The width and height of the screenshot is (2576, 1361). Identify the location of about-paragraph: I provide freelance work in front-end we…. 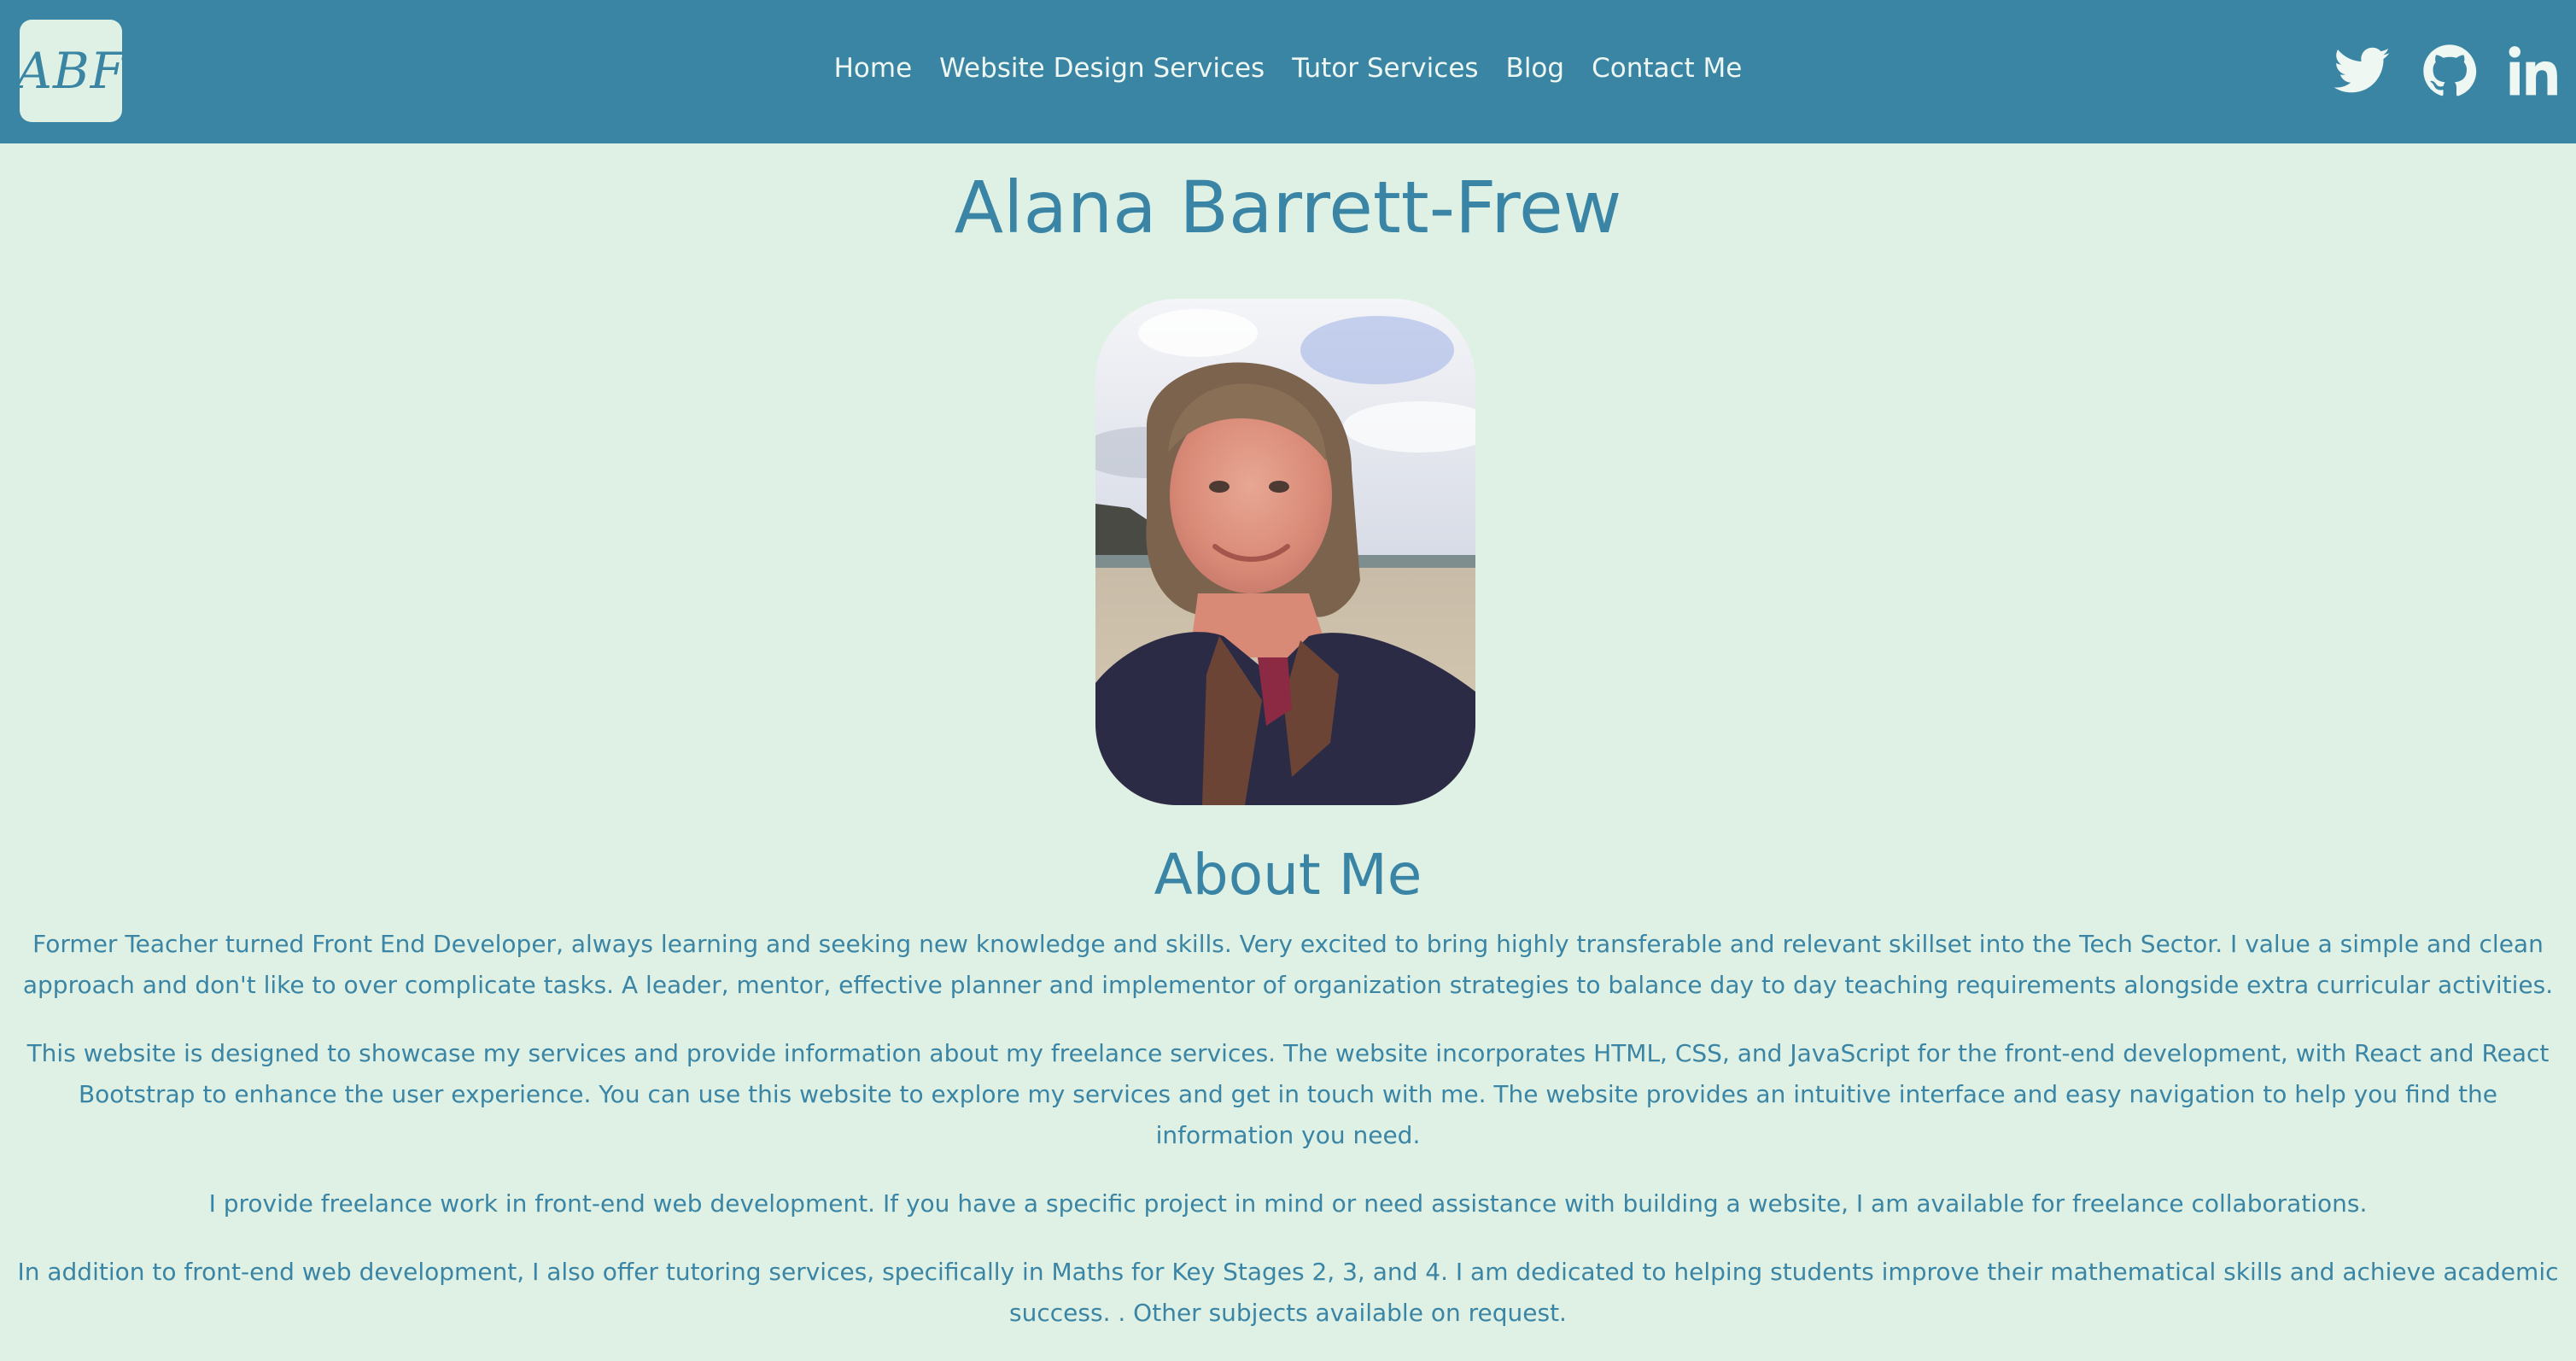
(1288, 1203).